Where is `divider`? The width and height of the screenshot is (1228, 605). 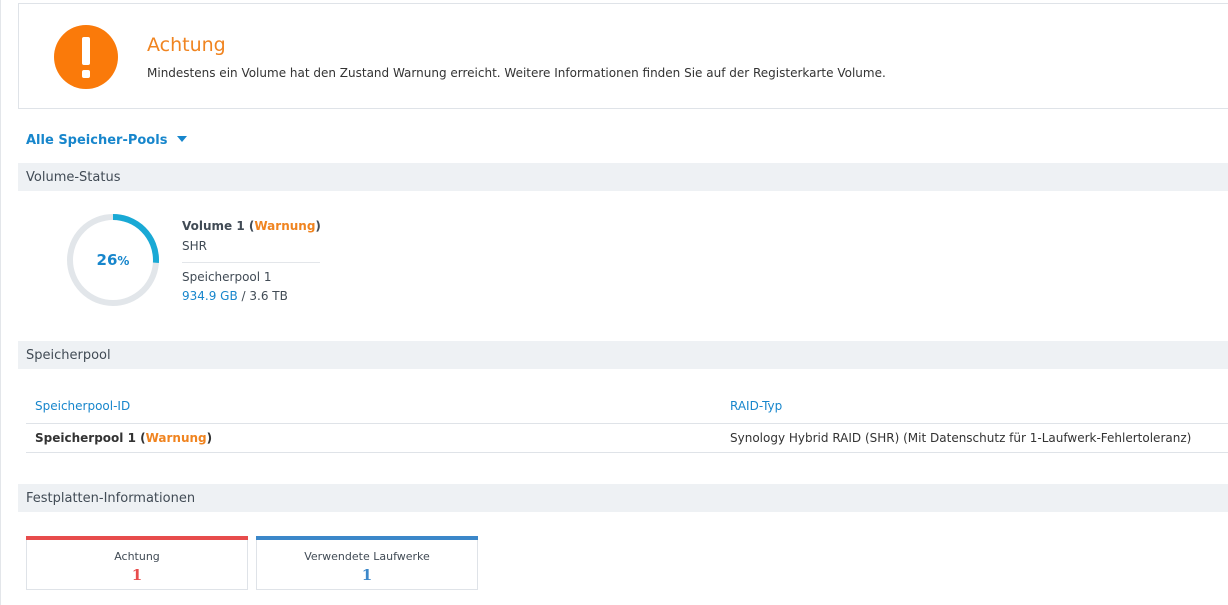 divider is located at coordinates (251, 262).